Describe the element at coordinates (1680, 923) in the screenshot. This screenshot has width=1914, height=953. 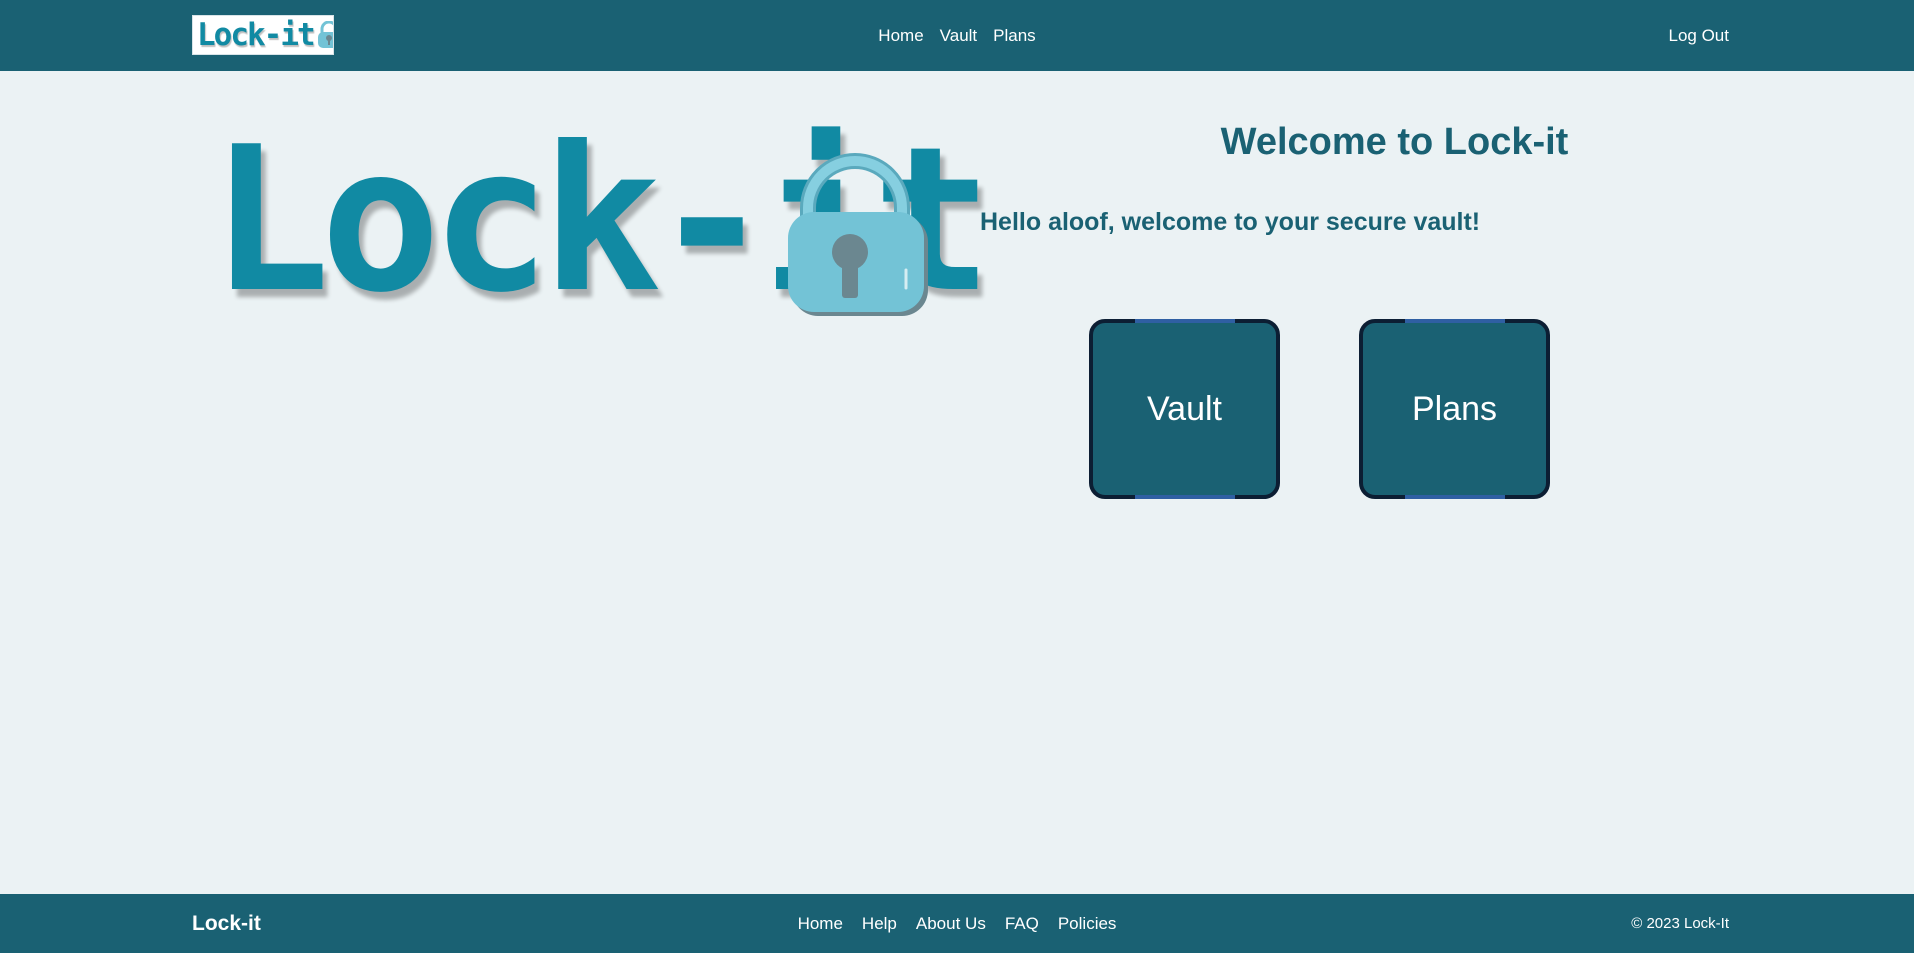
I see `copyright-text: © 2023 Lock-It` at that location.